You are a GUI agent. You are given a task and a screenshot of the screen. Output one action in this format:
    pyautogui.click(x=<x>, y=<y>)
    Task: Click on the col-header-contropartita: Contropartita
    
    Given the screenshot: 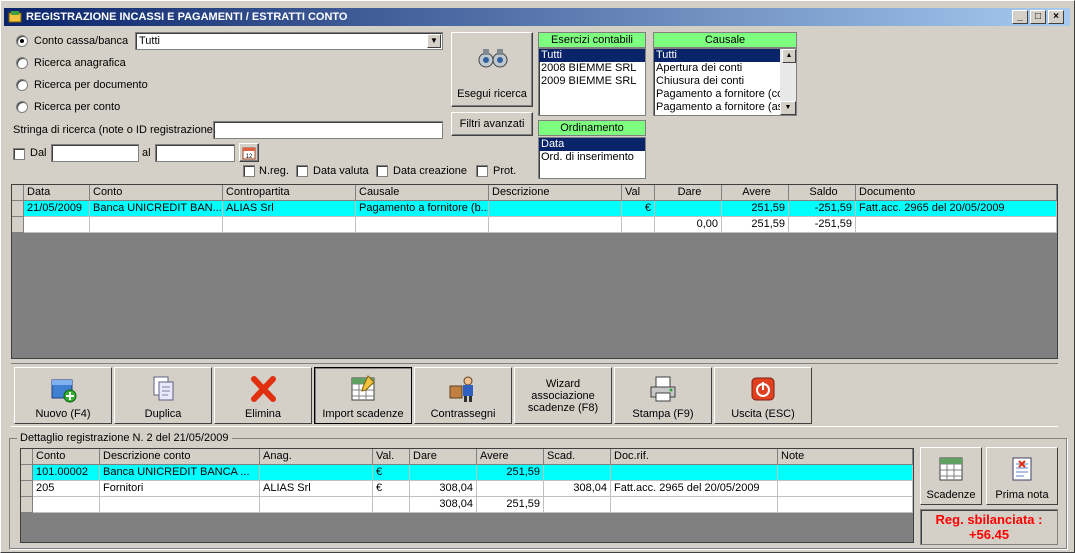 What is the action you would take?
    pyautogui.click(x=289, y=193)
    